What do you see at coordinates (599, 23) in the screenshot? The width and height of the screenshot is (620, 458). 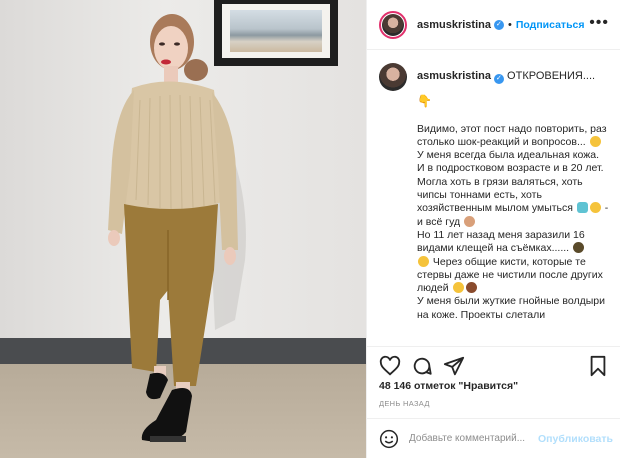 I see `more-options-icon: •••` at bounding box center [599, 23].